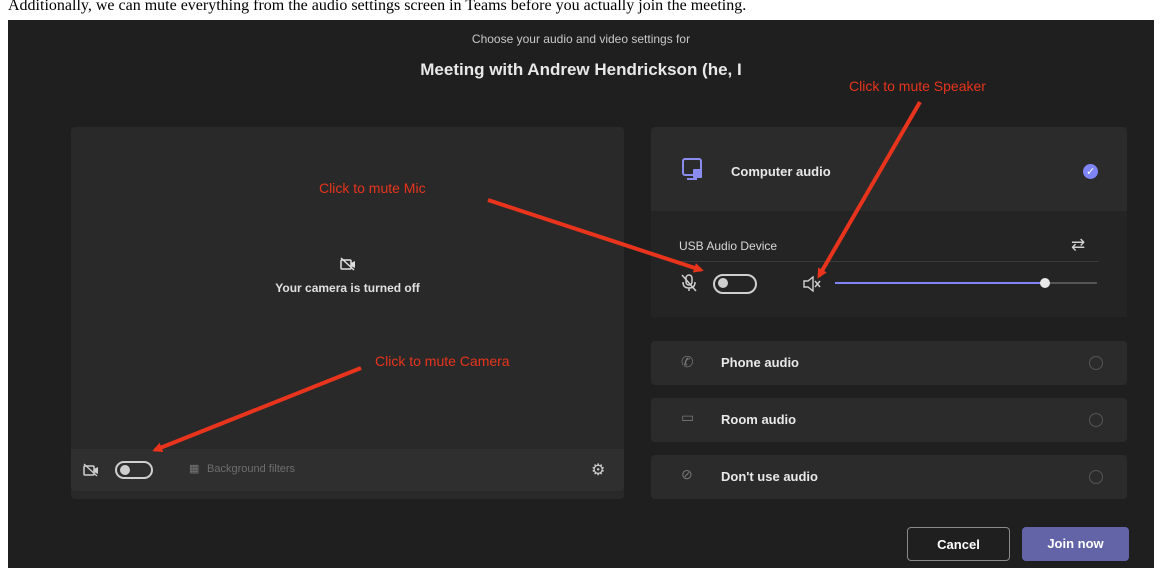  What do you see at coordinates (692, 169) in the screenshot?
I see `computer-audio-icon` at bounding box center [692, 169].